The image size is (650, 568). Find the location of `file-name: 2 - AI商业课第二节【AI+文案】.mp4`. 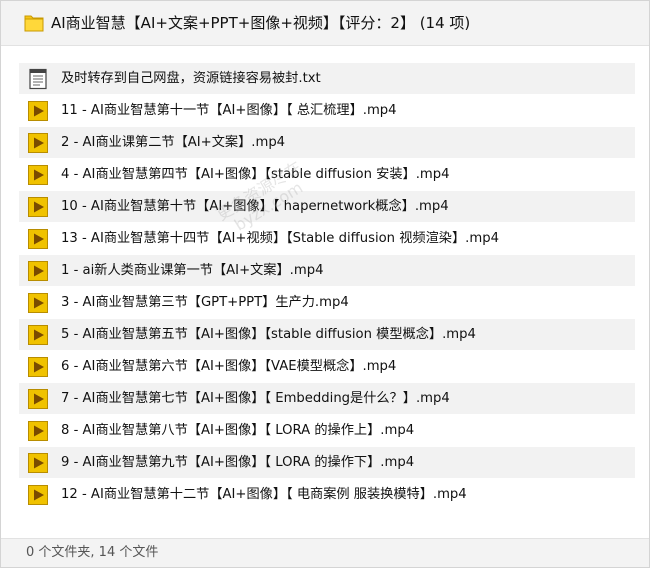

file-name: 2 - AI商业课第二节【AI+文案】.mp4 is located at coordinates (173, 142).